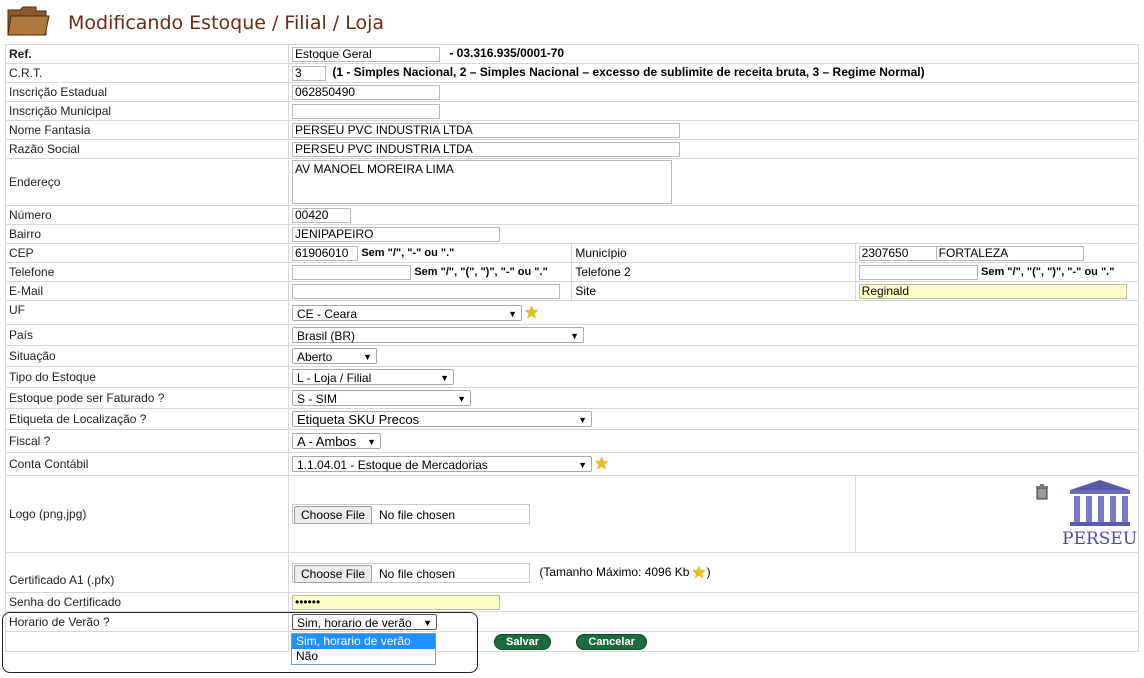  I want to click on bairro-label: Bairro, so click(147, 234).